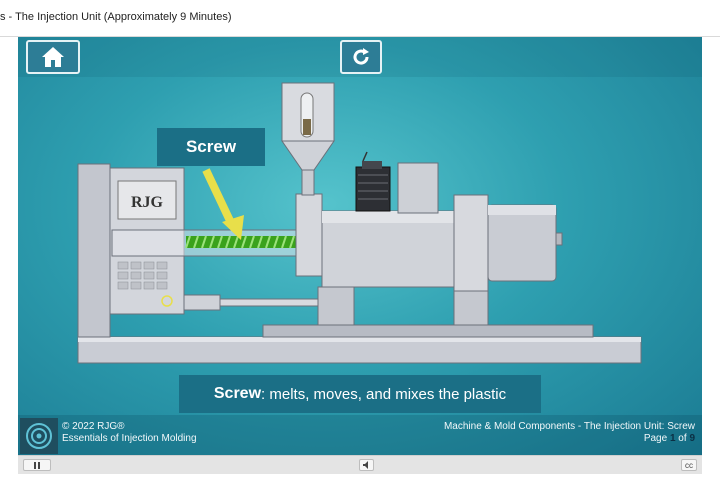 The width and height of the screenshot is (720, 480). I want to click on course-title: Essentials of Injection Molding, so click(129, 438).